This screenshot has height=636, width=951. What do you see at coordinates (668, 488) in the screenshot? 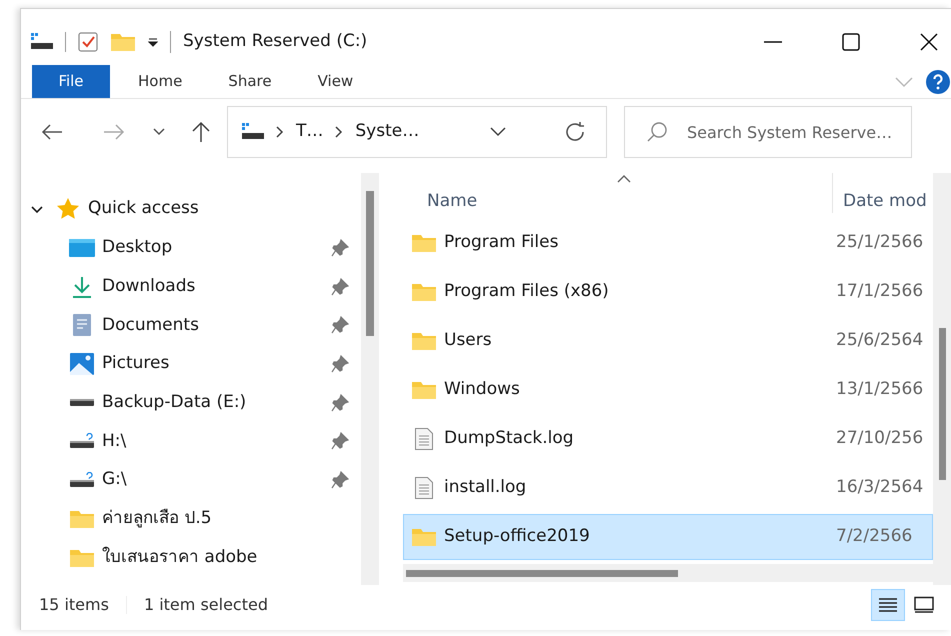
I see `file-row: install.log 16/3/2564` at bounding box center [668, 488].